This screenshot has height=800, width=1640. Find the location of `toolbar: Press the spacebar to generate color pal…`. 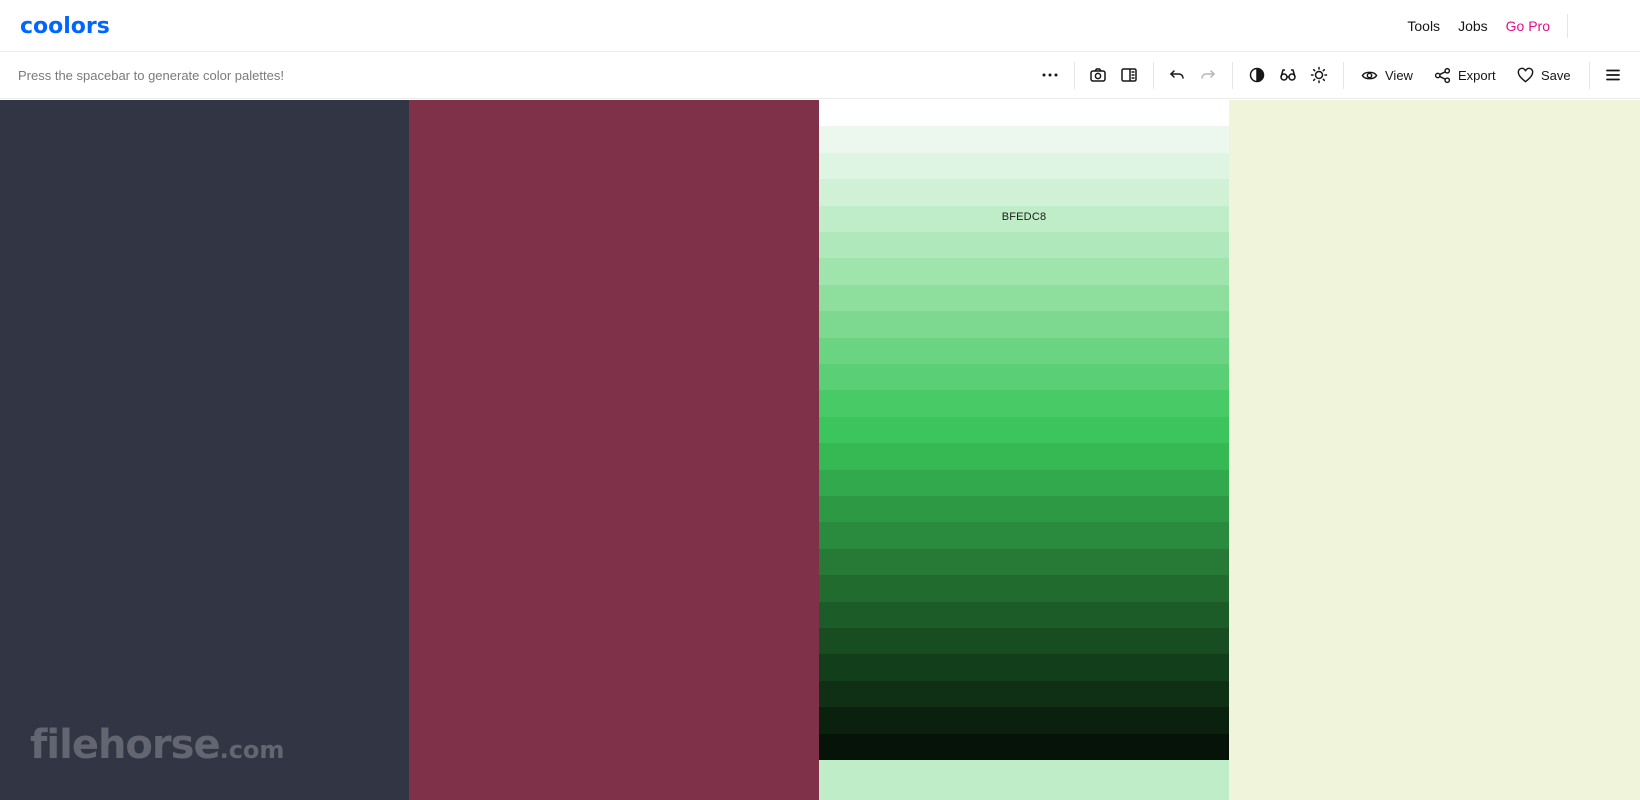

toolbar: Press the spacebar to generate color pal… is located at coordinates (820, 75).